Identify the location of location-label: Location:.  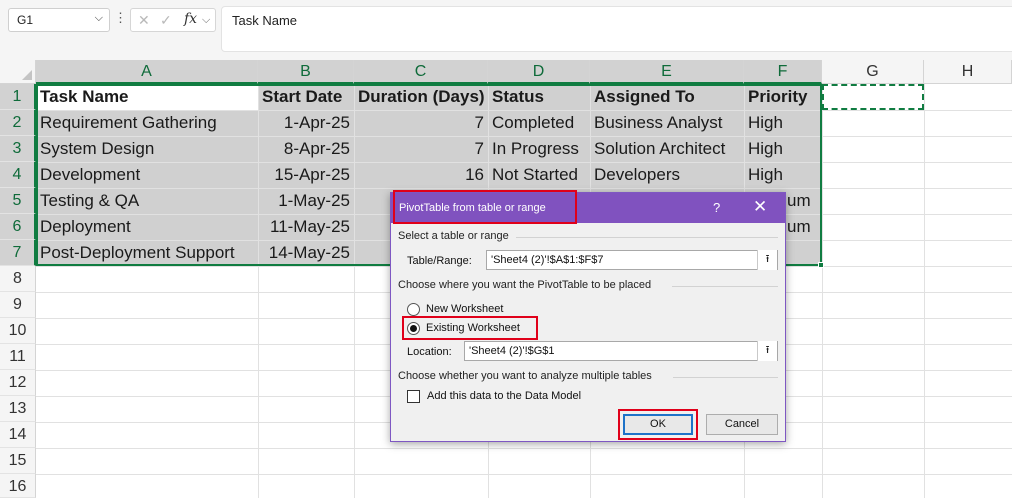
(429, 352).